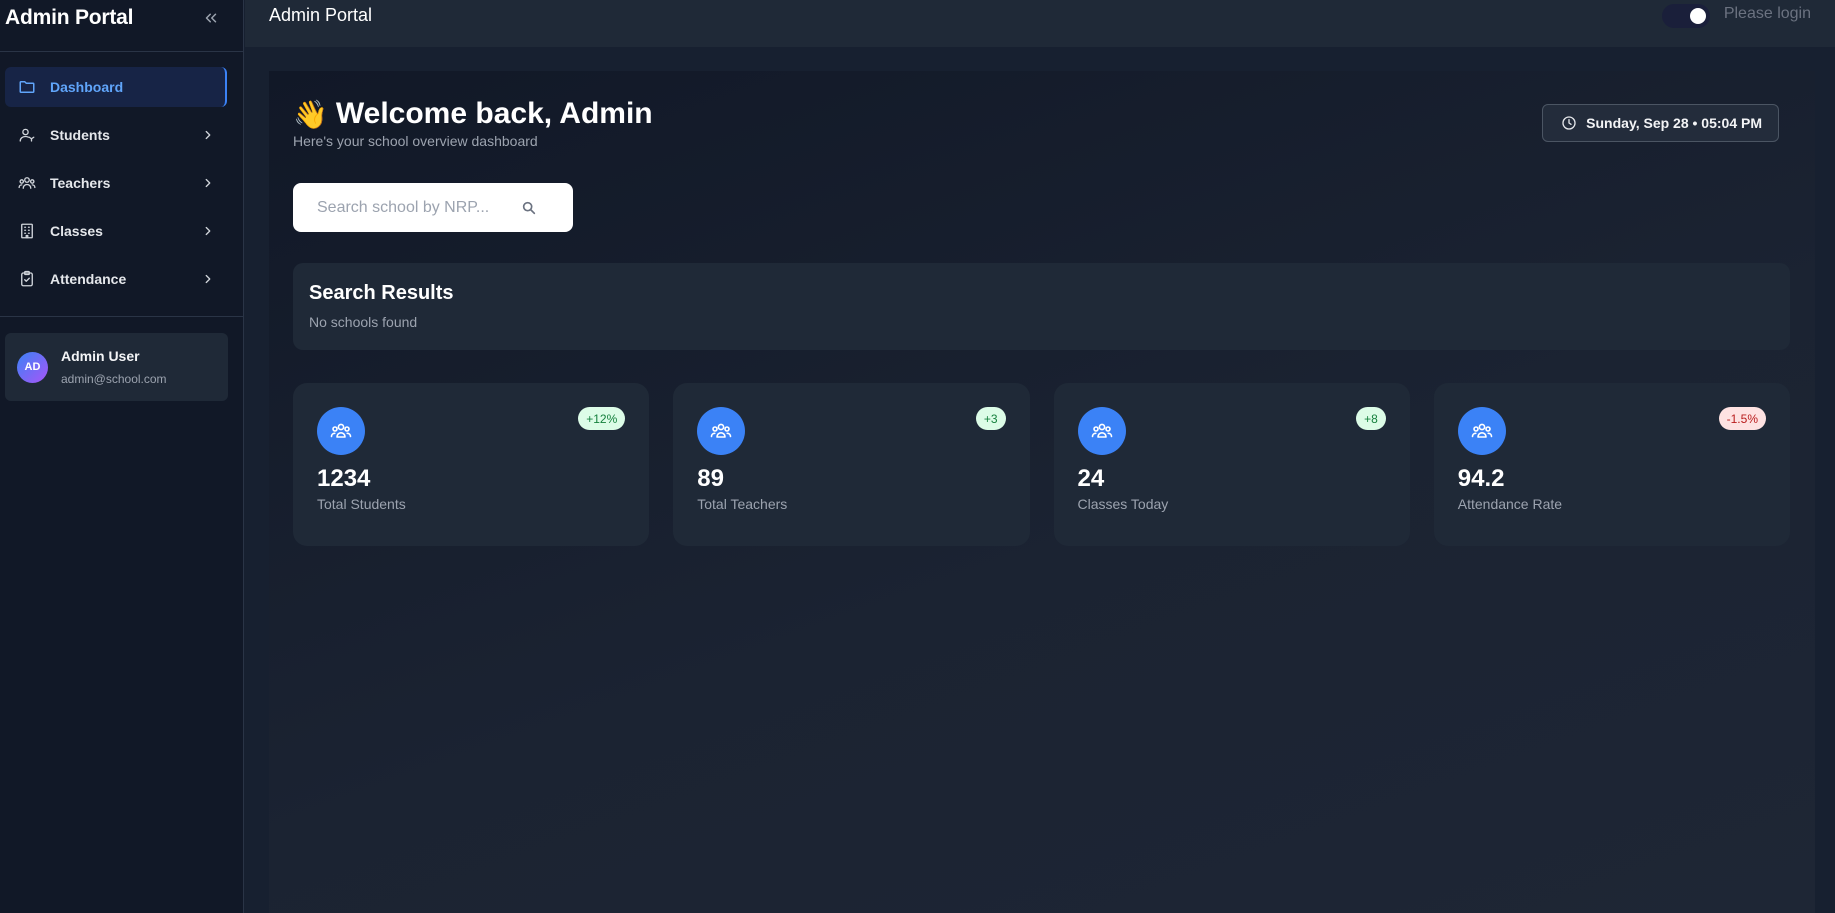 The image size is (1835, 913). What do you see at coordinates (1767, 13) in the screenshot?
I see `login-status-text: Please login` at bounding box center [1767, 13].